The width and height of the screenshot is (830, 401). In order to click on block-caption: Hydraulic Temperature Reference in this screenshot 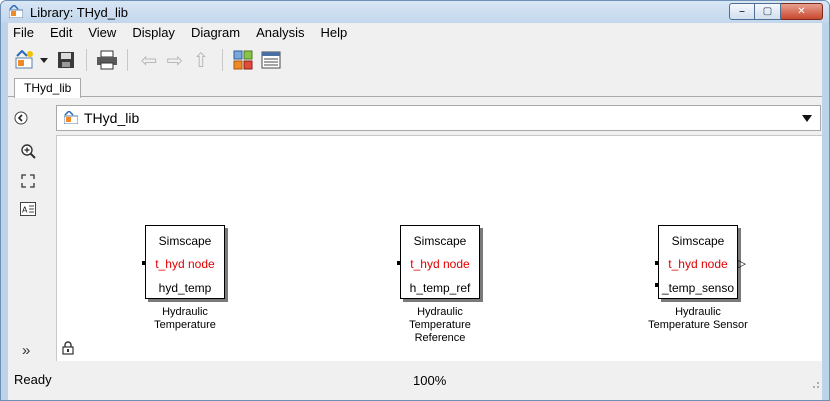, I will do `click(440, 325)`.